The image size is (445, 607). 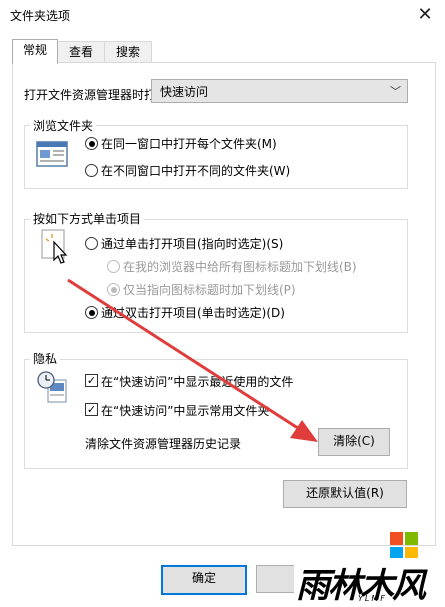 I want to click on tab-general: 常规, so click(x=35, y=51).